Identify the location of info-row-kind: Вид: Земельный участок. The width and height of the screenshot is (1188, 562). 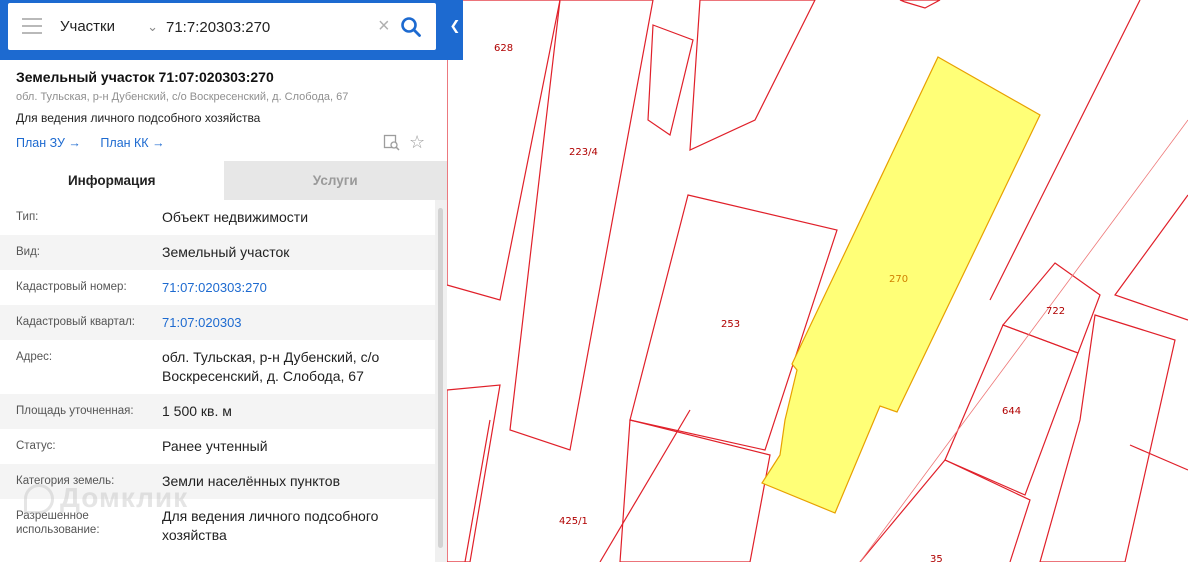
(217, 252).